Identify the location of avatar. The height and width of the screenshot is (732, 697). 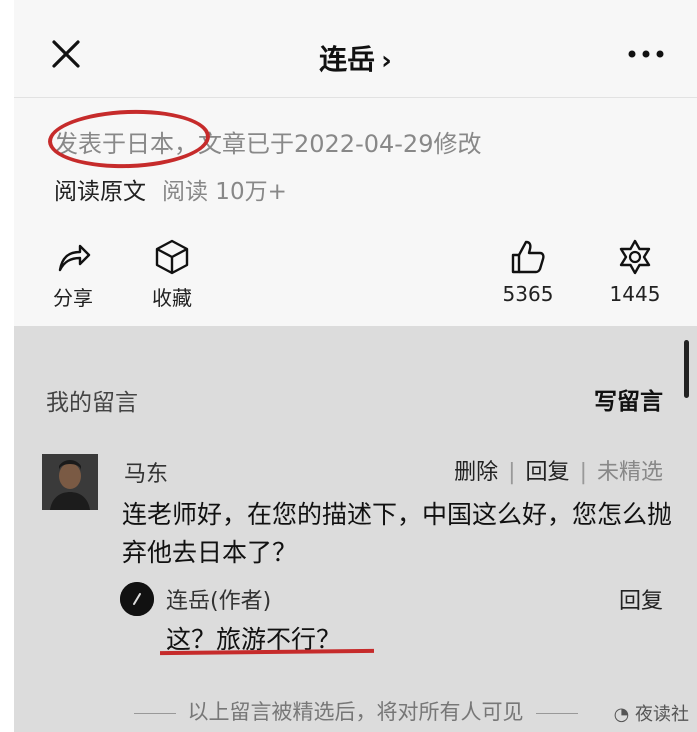
(70, 482).